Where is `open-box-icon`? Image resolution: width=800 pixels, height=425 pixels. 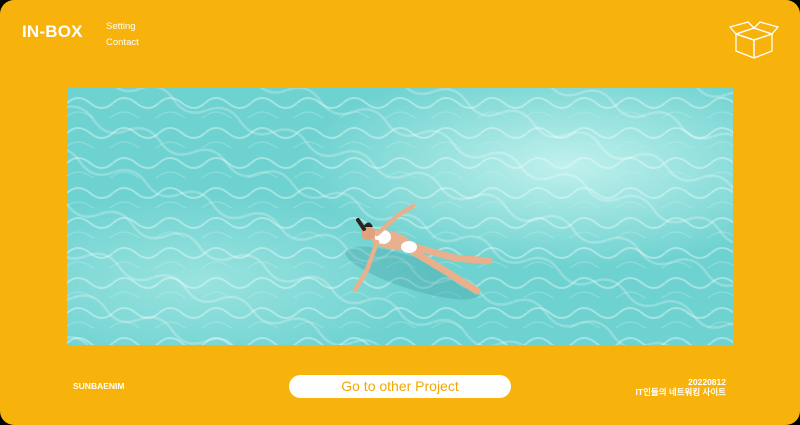 open-box-icon is located at coordinates (754, 40).